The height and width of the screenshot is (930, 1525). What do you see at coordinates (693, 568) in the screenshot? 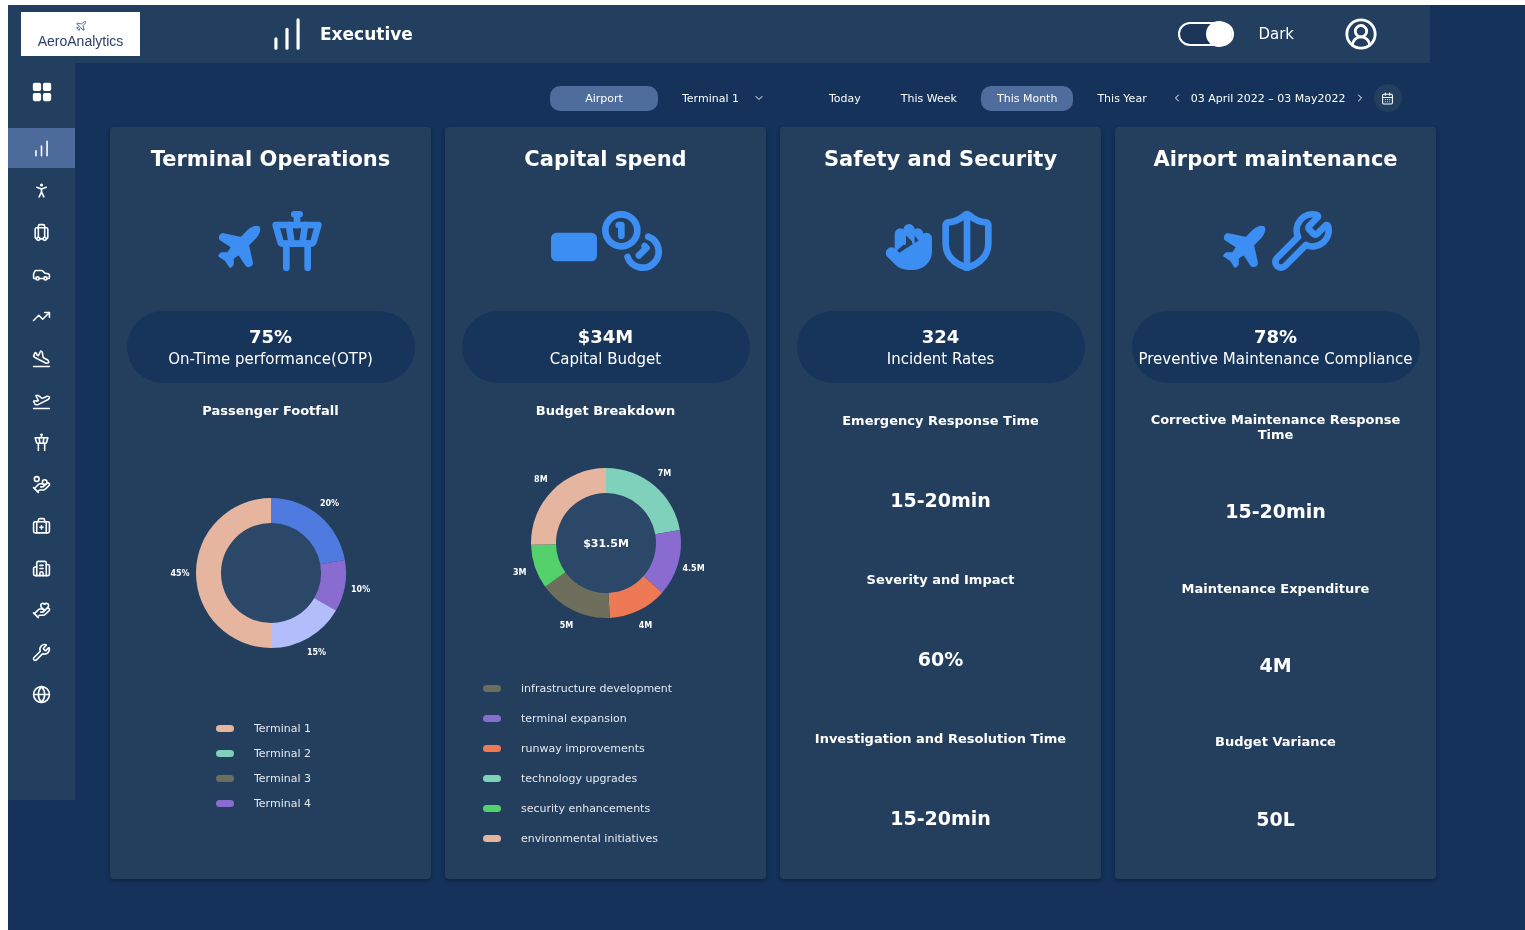
I see `slice-label: 4.5M` at bounding box center [693, 568].